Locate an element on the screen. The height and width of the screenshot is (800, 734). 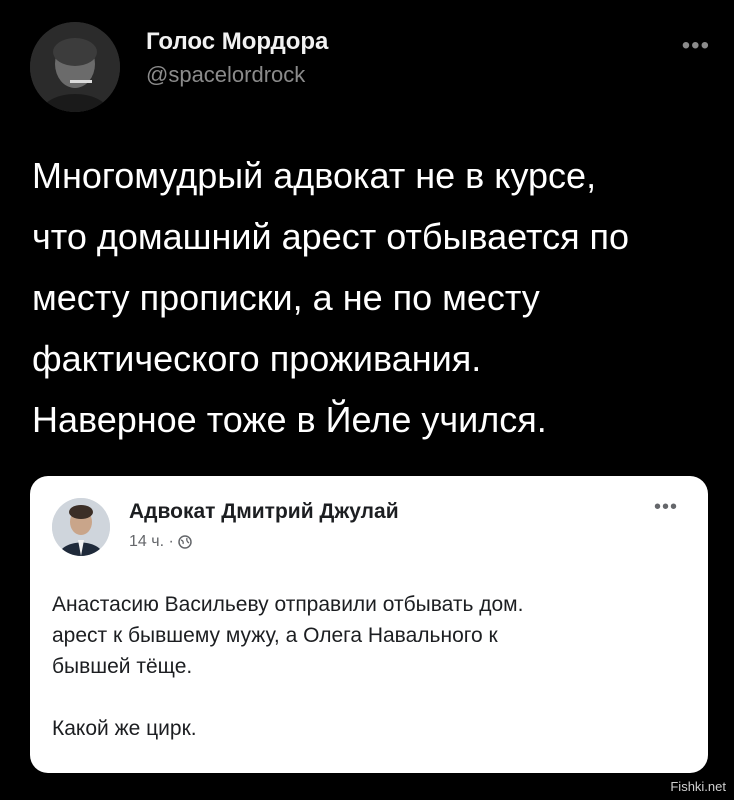
post-time: 14 ч. · is located at coordinates (151, 542).